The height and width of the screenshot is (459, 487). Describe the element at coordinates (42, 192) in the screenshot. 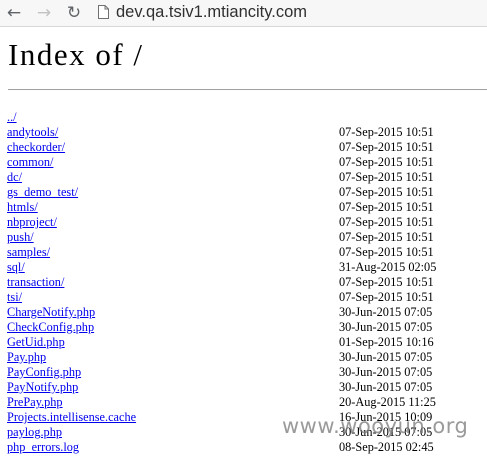

I see `file-link: gs_demo_test/` at that location.